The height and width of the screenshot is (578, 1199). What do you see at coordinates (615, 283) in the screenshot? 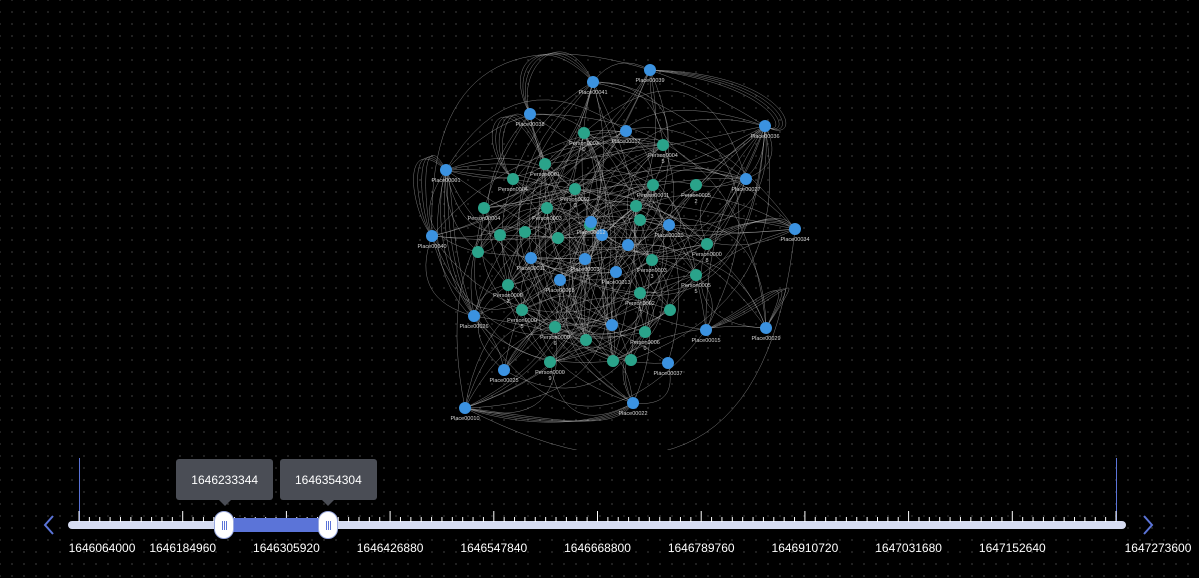
I see `node-label: Place00013` at bounding box center [615, 283].